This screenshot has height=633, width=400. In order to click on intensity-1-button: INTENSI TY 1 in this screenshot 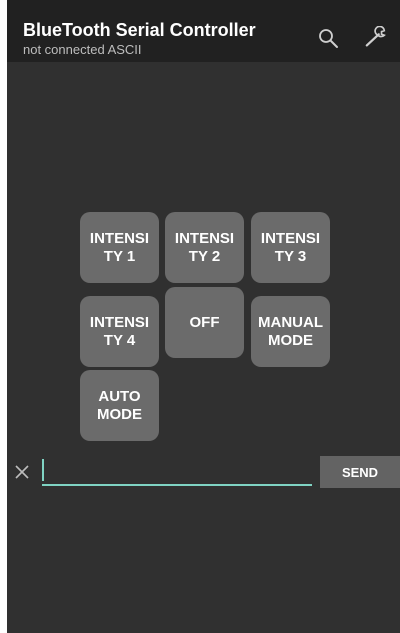, I will do `click(119, 247)`.